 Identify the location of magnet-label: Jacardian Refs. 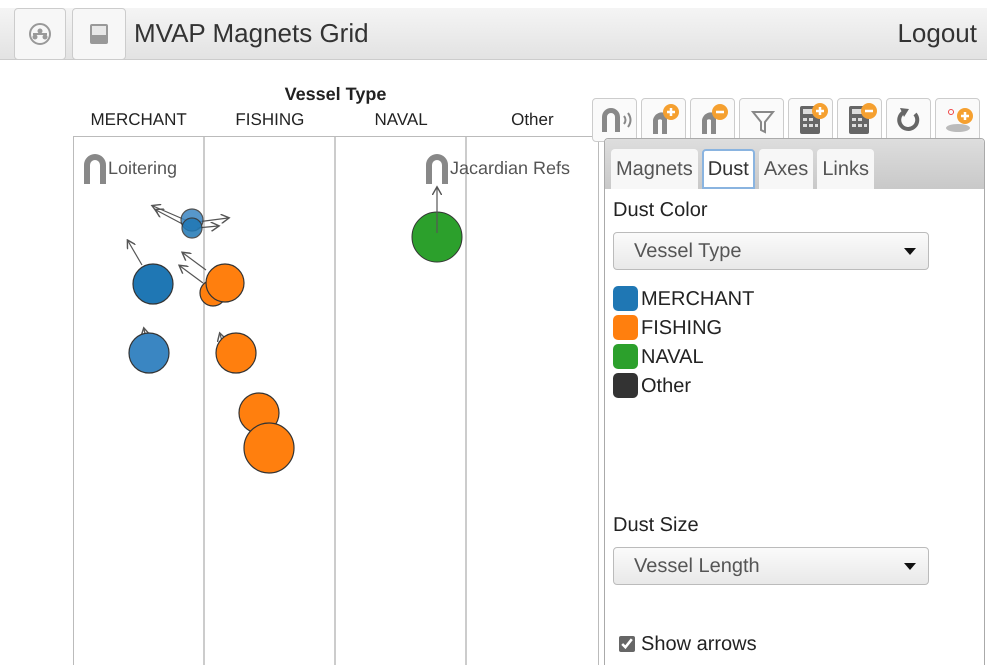
(510, 168).